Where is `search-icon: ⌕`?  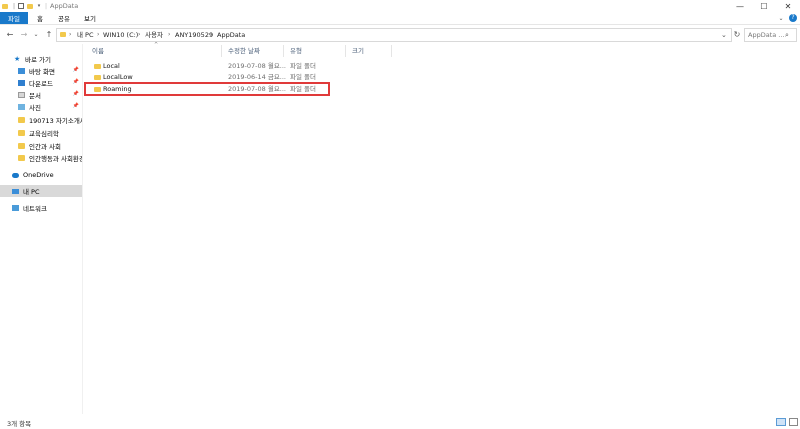 search-icon: ⌕ is located at coordinates (787, 35).